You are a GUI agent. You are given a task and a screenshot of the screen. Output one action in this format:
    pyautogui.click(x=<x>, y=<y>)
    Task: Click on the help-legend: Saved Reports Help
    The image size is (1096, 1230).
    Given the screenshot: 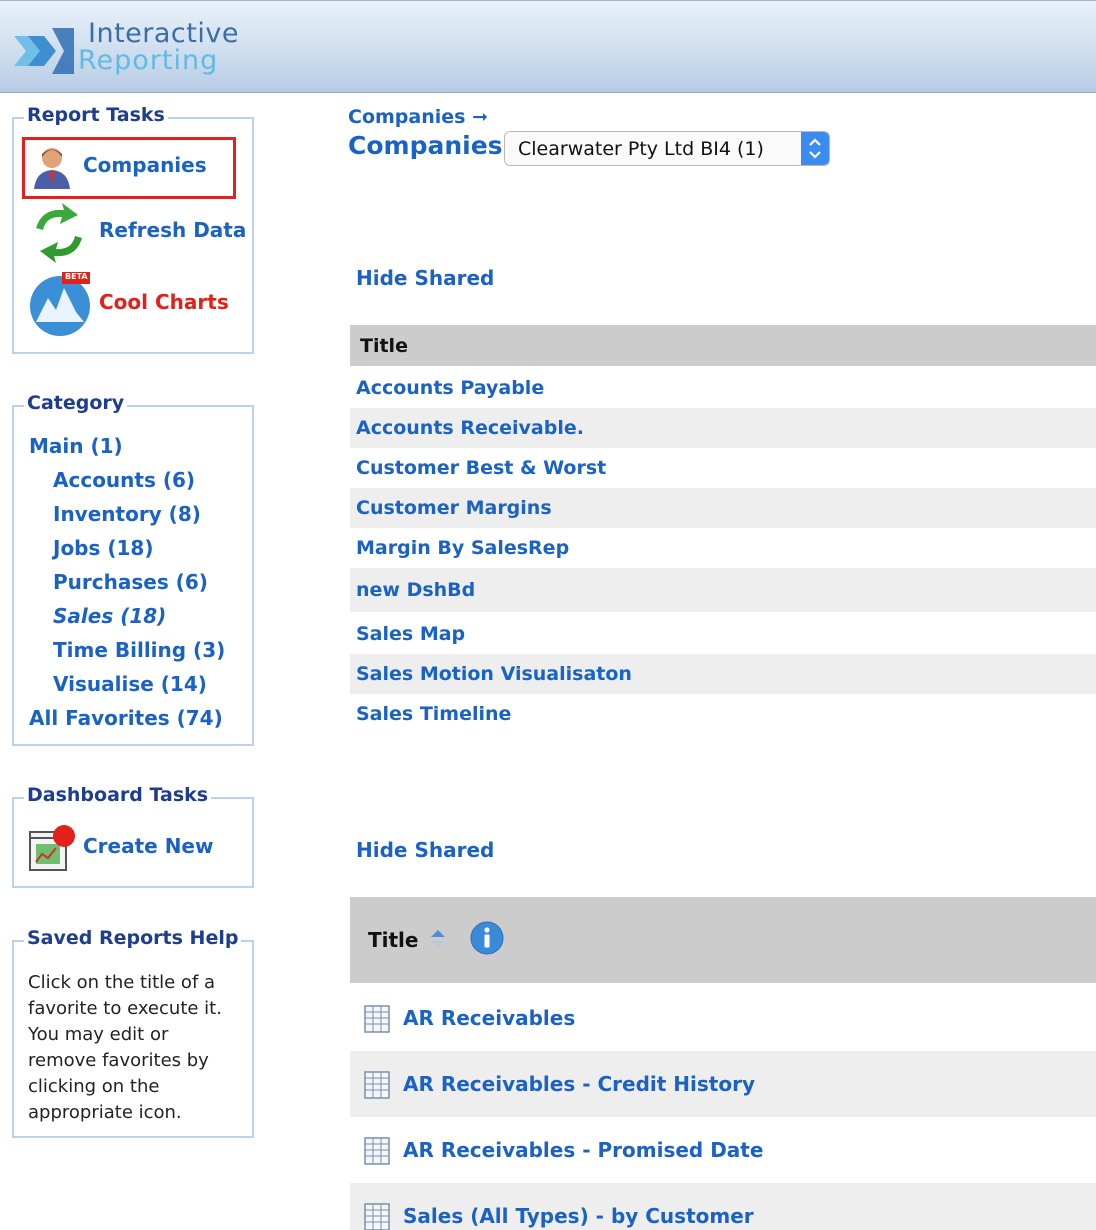 What is the action you would take?
    pyautogui.click(x=133, y=938)
    